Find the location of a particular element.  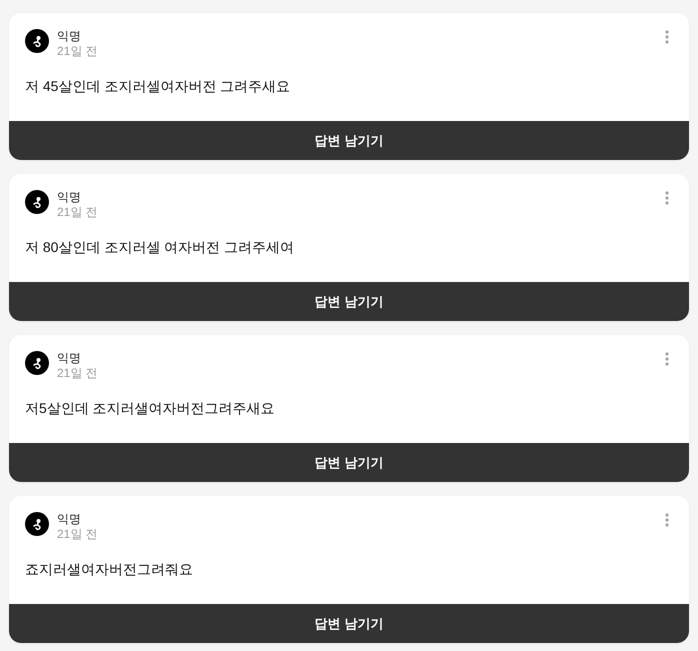

post-text: 저 80살인데 조지러셀 여자버전 그려주세여 is located at coordinates (160, 247).